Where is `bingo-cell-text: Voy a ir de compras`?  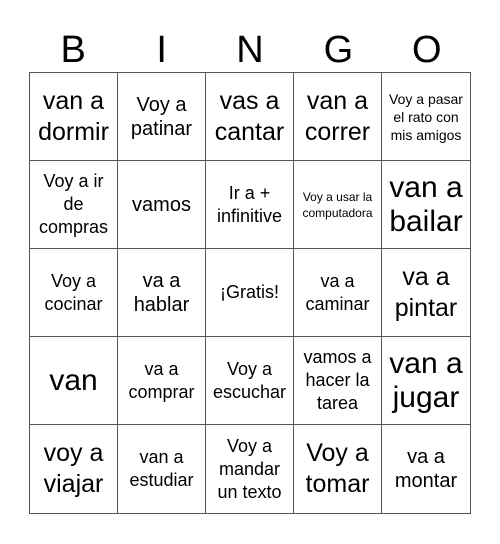 bingo-cell-text: Voy a ir de compras is located at coordinates (73, 204).